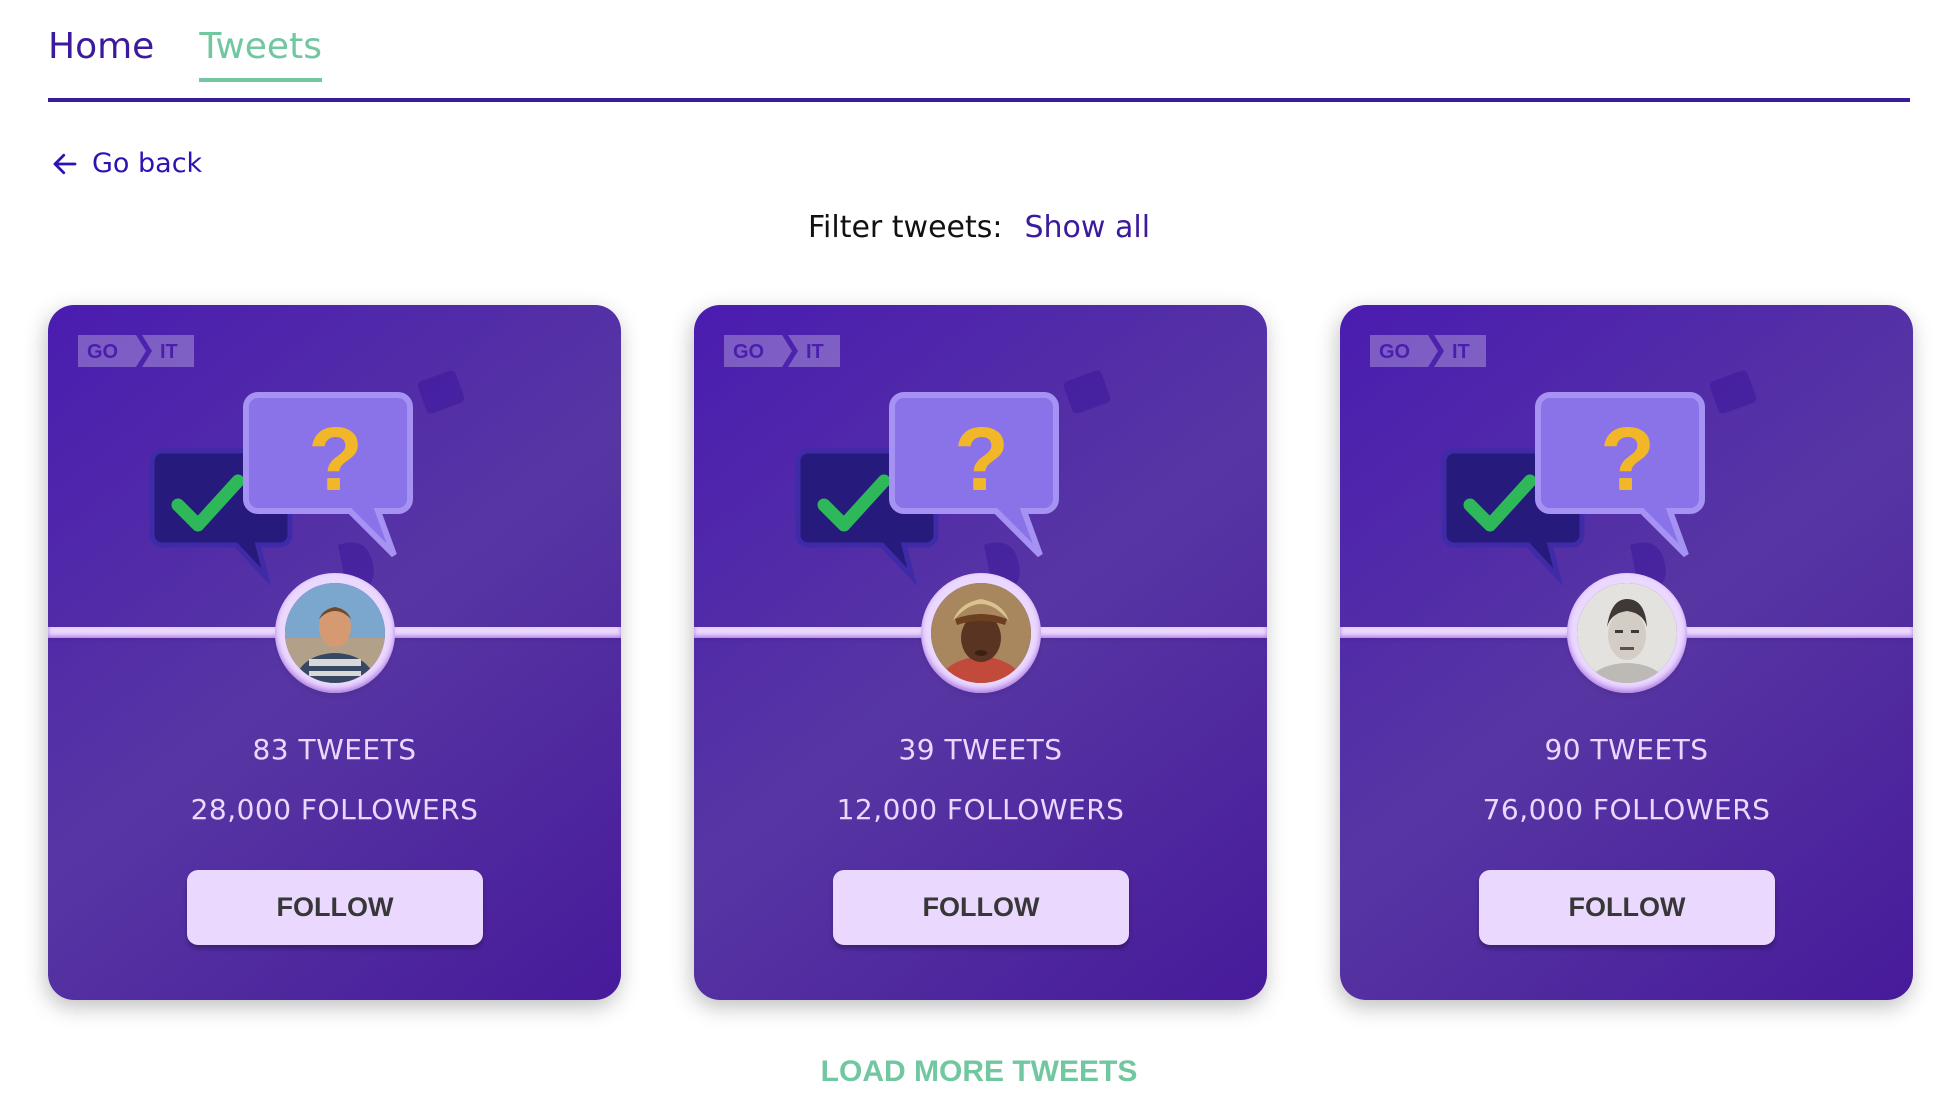 Image resolution: width=1958 pixels, height=1102 pixels. I want to click on followers-count: 12,000 FOLLOWERS, so click(980, 809).